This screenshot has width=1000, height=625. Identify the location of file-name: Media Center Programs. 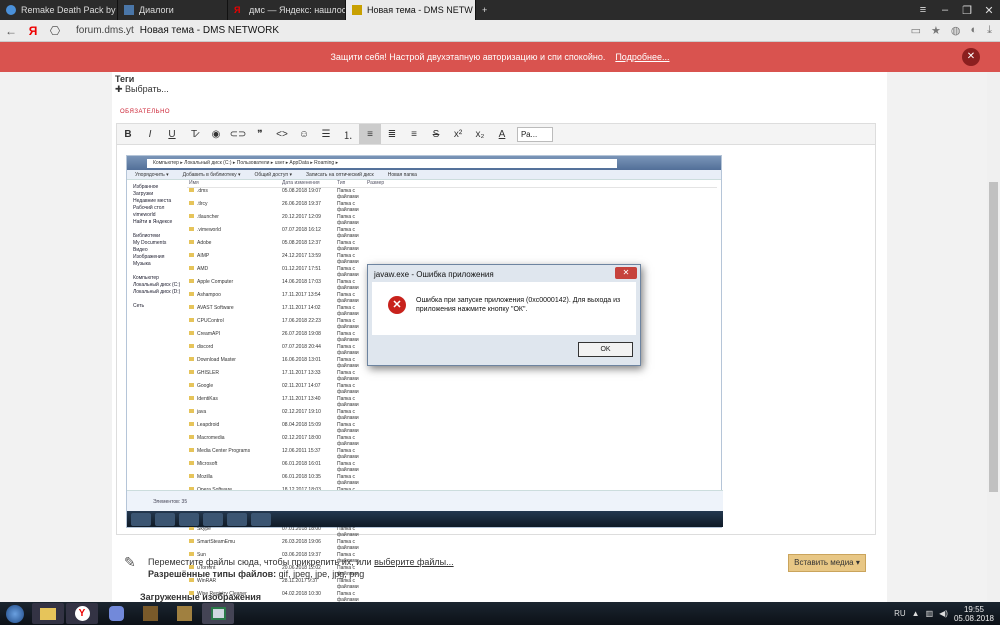
(224, 450).